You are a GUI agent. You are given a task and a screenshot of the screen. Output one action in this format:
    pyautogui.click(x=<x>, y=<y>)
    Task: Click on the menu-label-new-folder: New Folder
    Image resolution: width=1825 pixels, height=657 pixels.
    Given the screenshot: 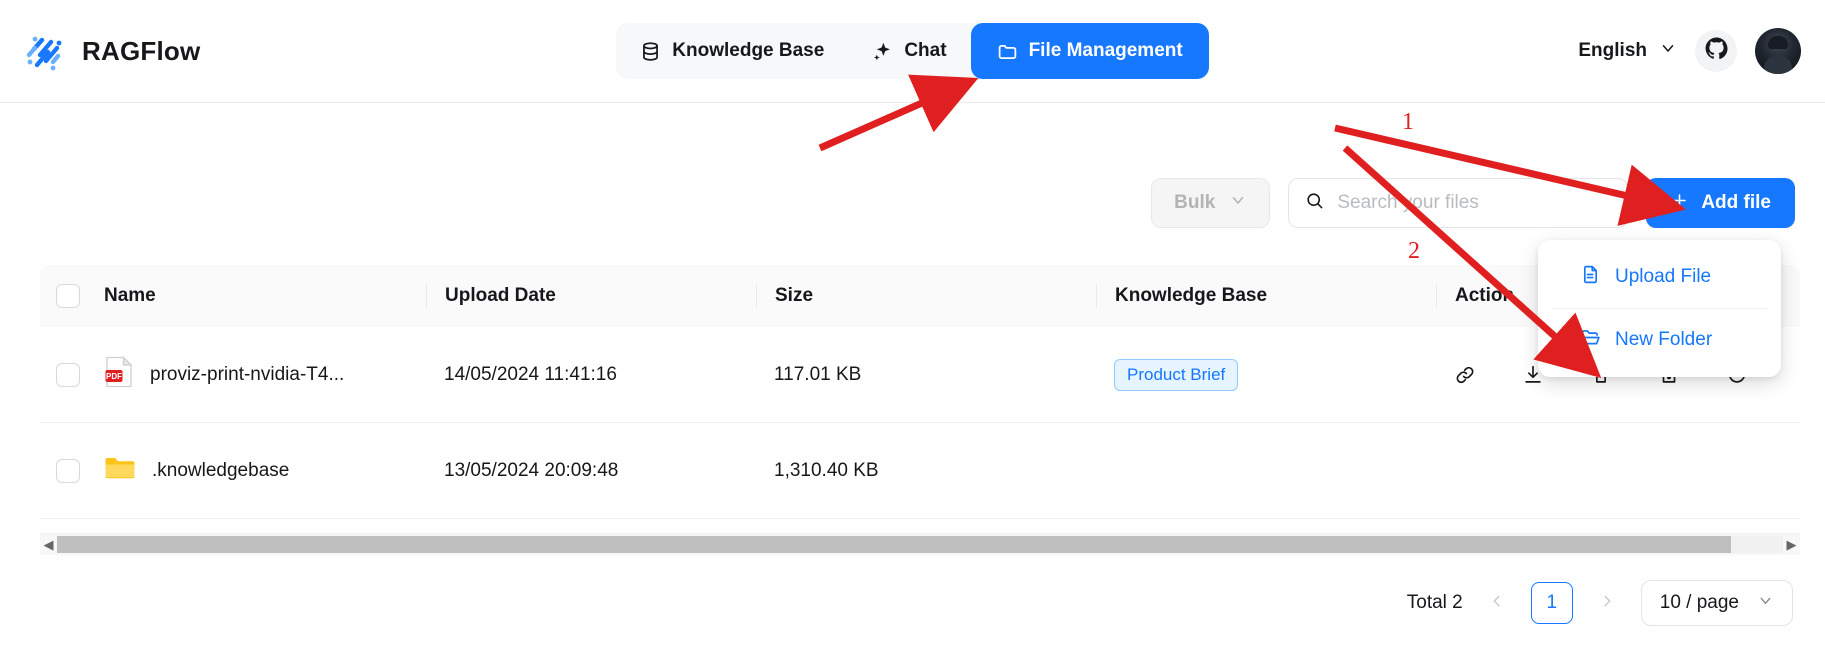 What is the action you would take?
    pyautogui.click(x=1664, y=339)
    